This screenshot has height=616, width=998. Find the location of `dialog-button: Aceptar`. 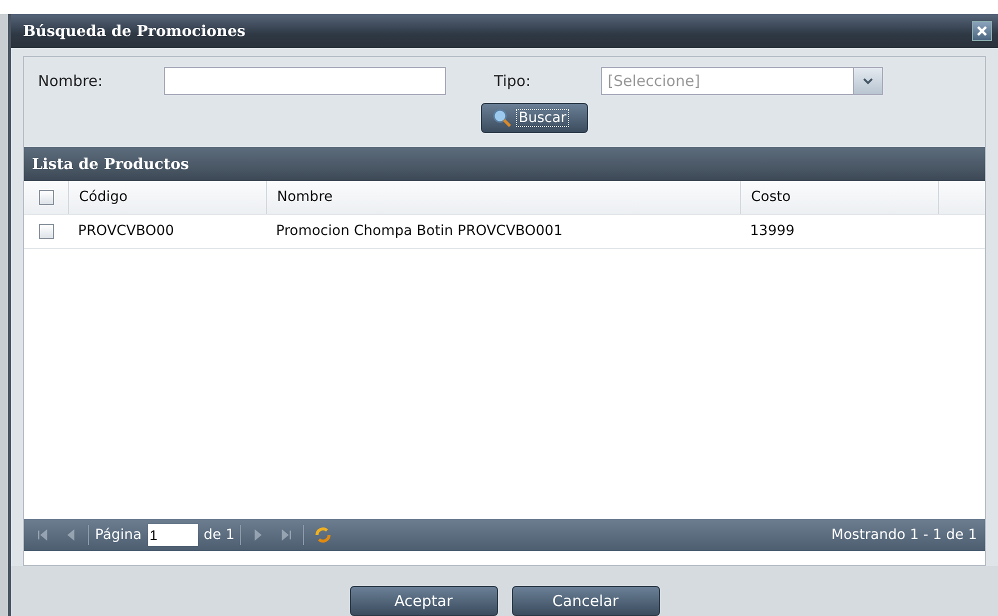

dialog-button: Aceptar is located at coordinates (424, 601).